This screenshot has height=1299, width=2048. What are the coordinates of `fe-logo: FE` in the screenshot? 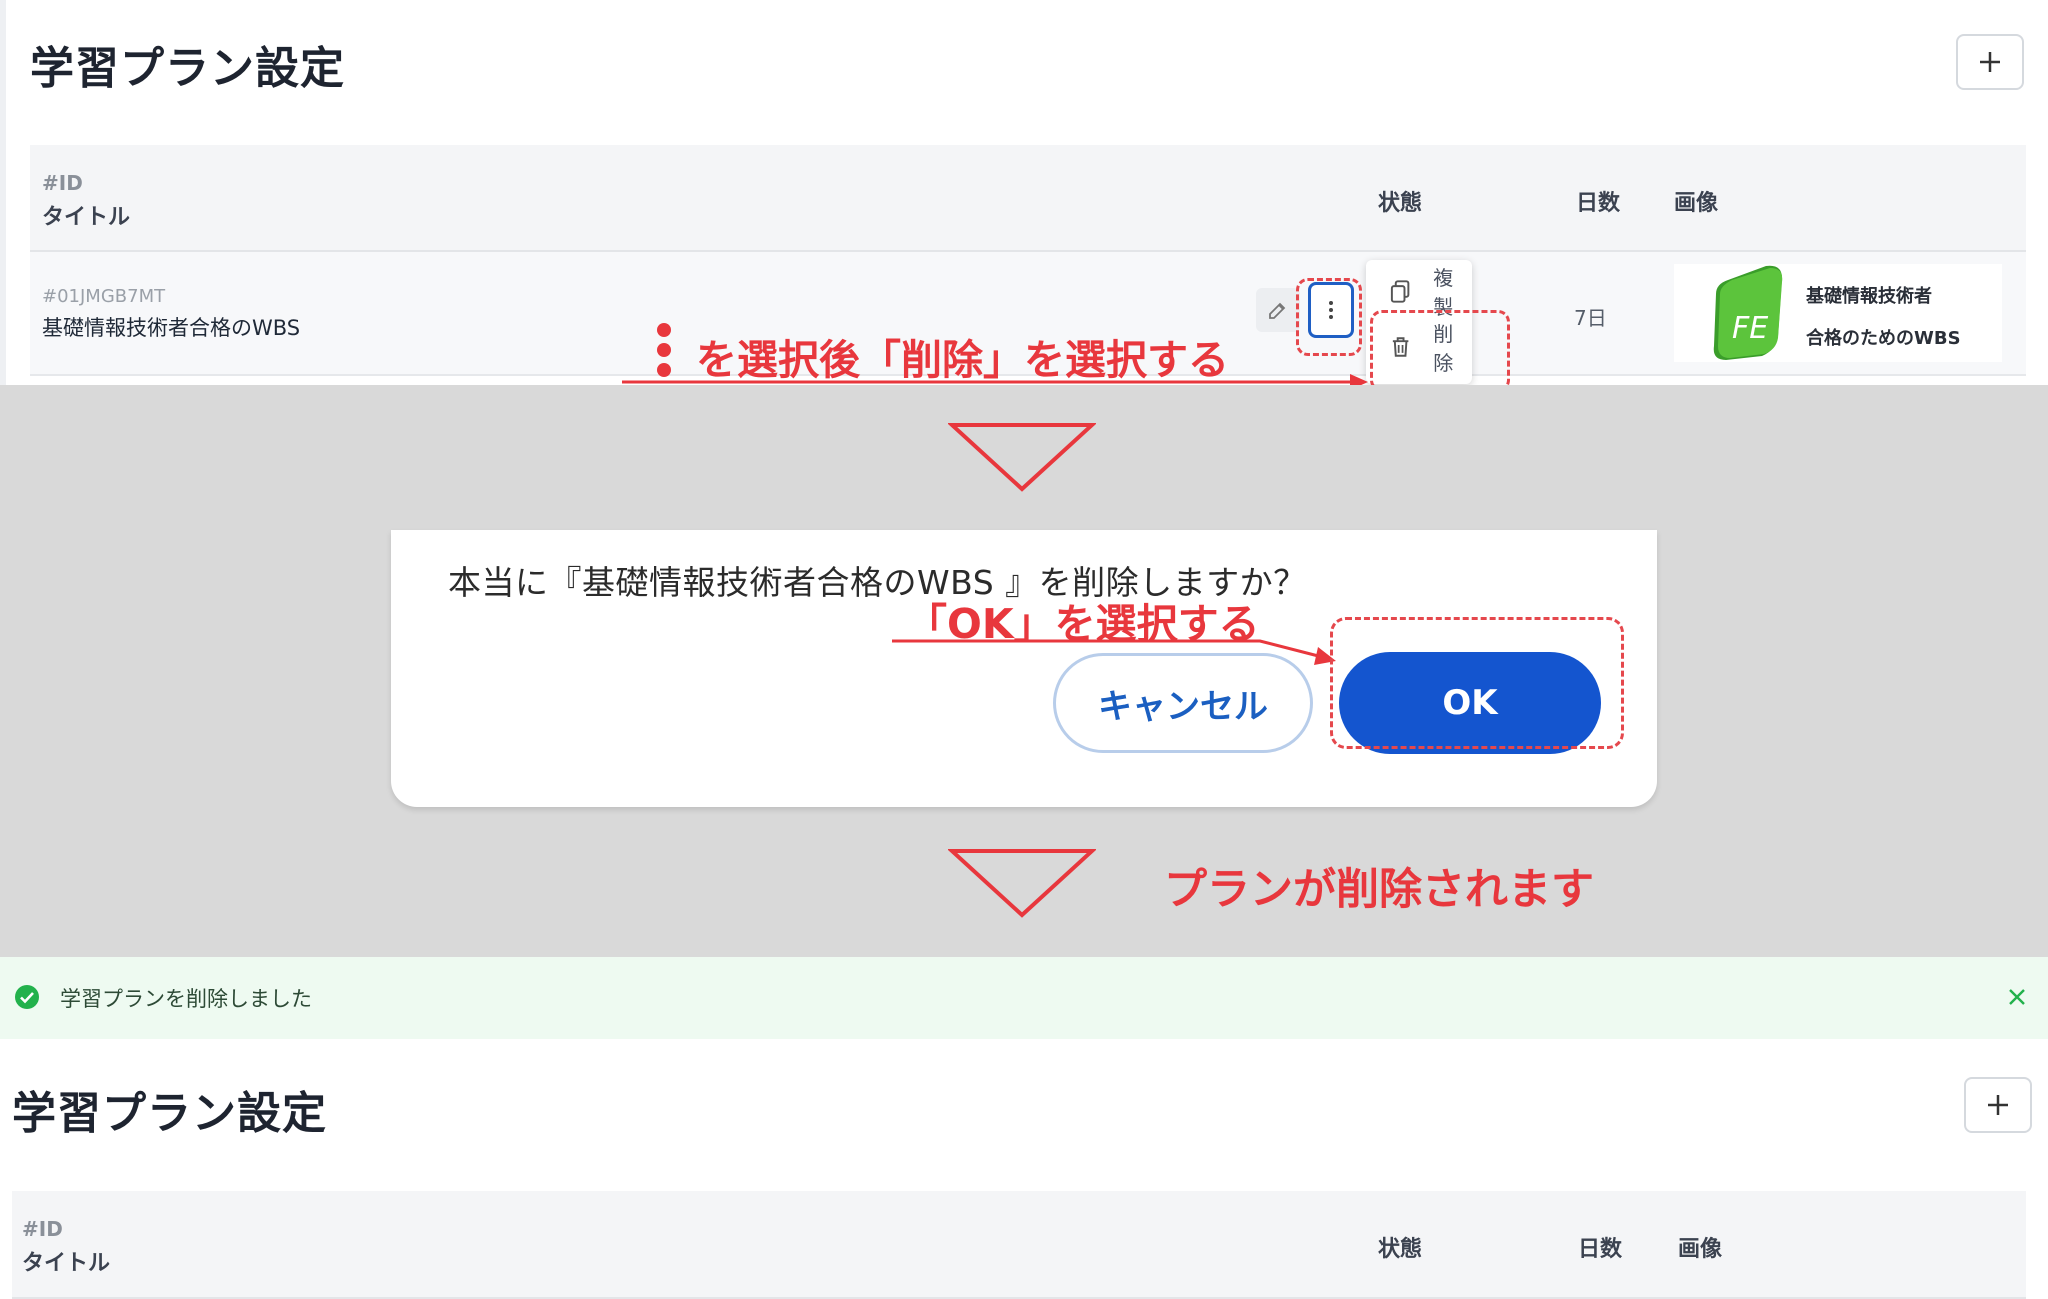 It's located at (1748, 312).